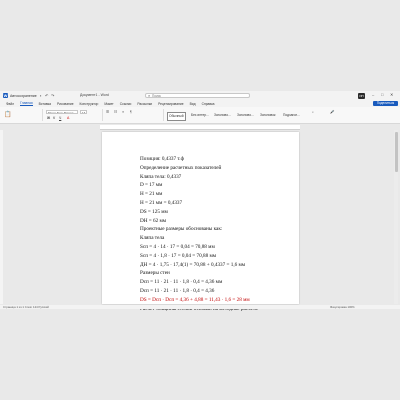 The image size is (400, 400). I want to click on document-line: Определение расчетных показателей, so click(181, 167).